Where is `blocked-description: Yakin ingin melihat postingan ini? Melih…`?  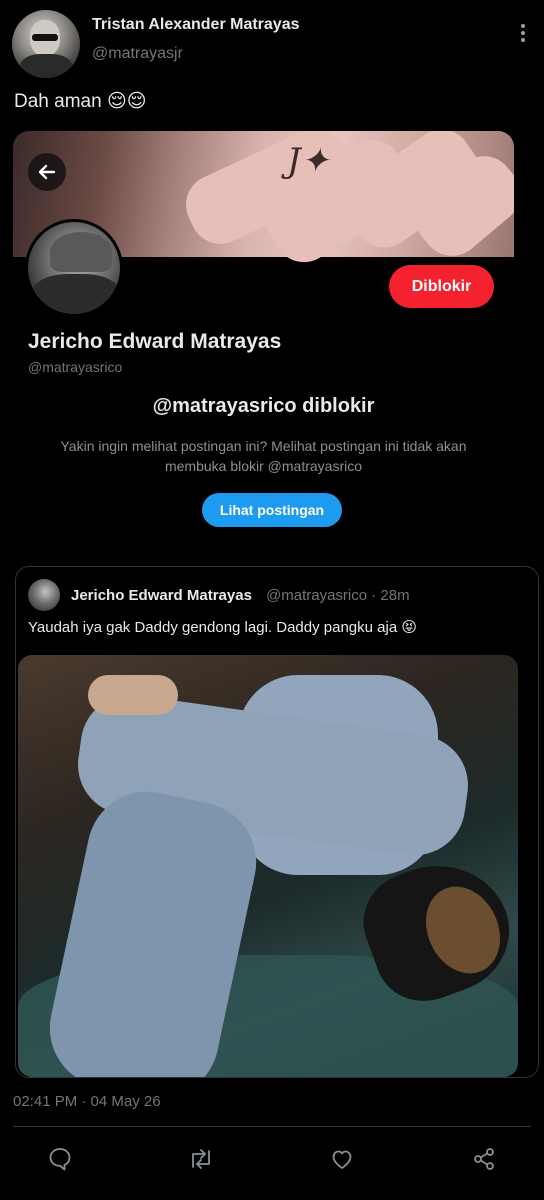
blocked-description: Yakin ingin melihat postingan ini? Melih… is located at coordinates (263, 456).